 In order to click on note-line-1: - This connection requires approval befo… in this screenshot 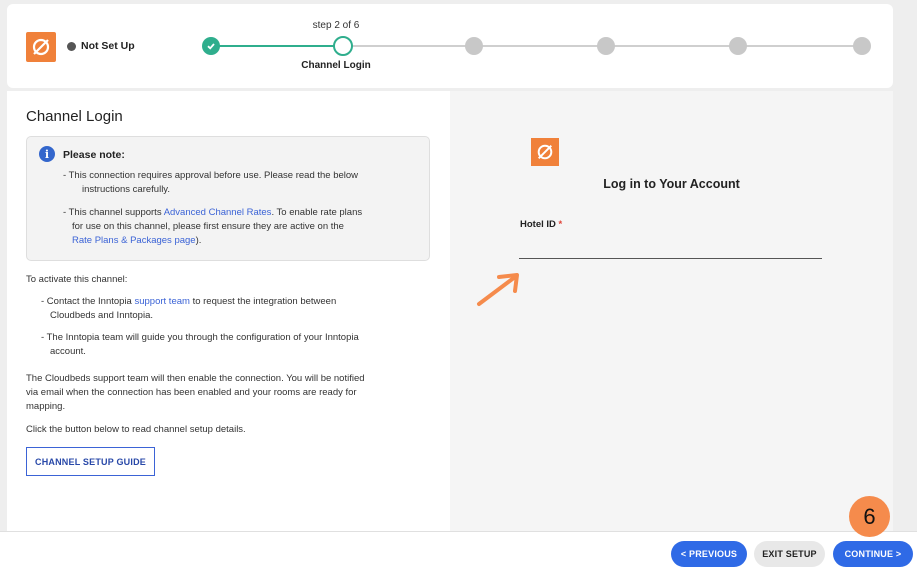, I will do `click(238, 176)`.